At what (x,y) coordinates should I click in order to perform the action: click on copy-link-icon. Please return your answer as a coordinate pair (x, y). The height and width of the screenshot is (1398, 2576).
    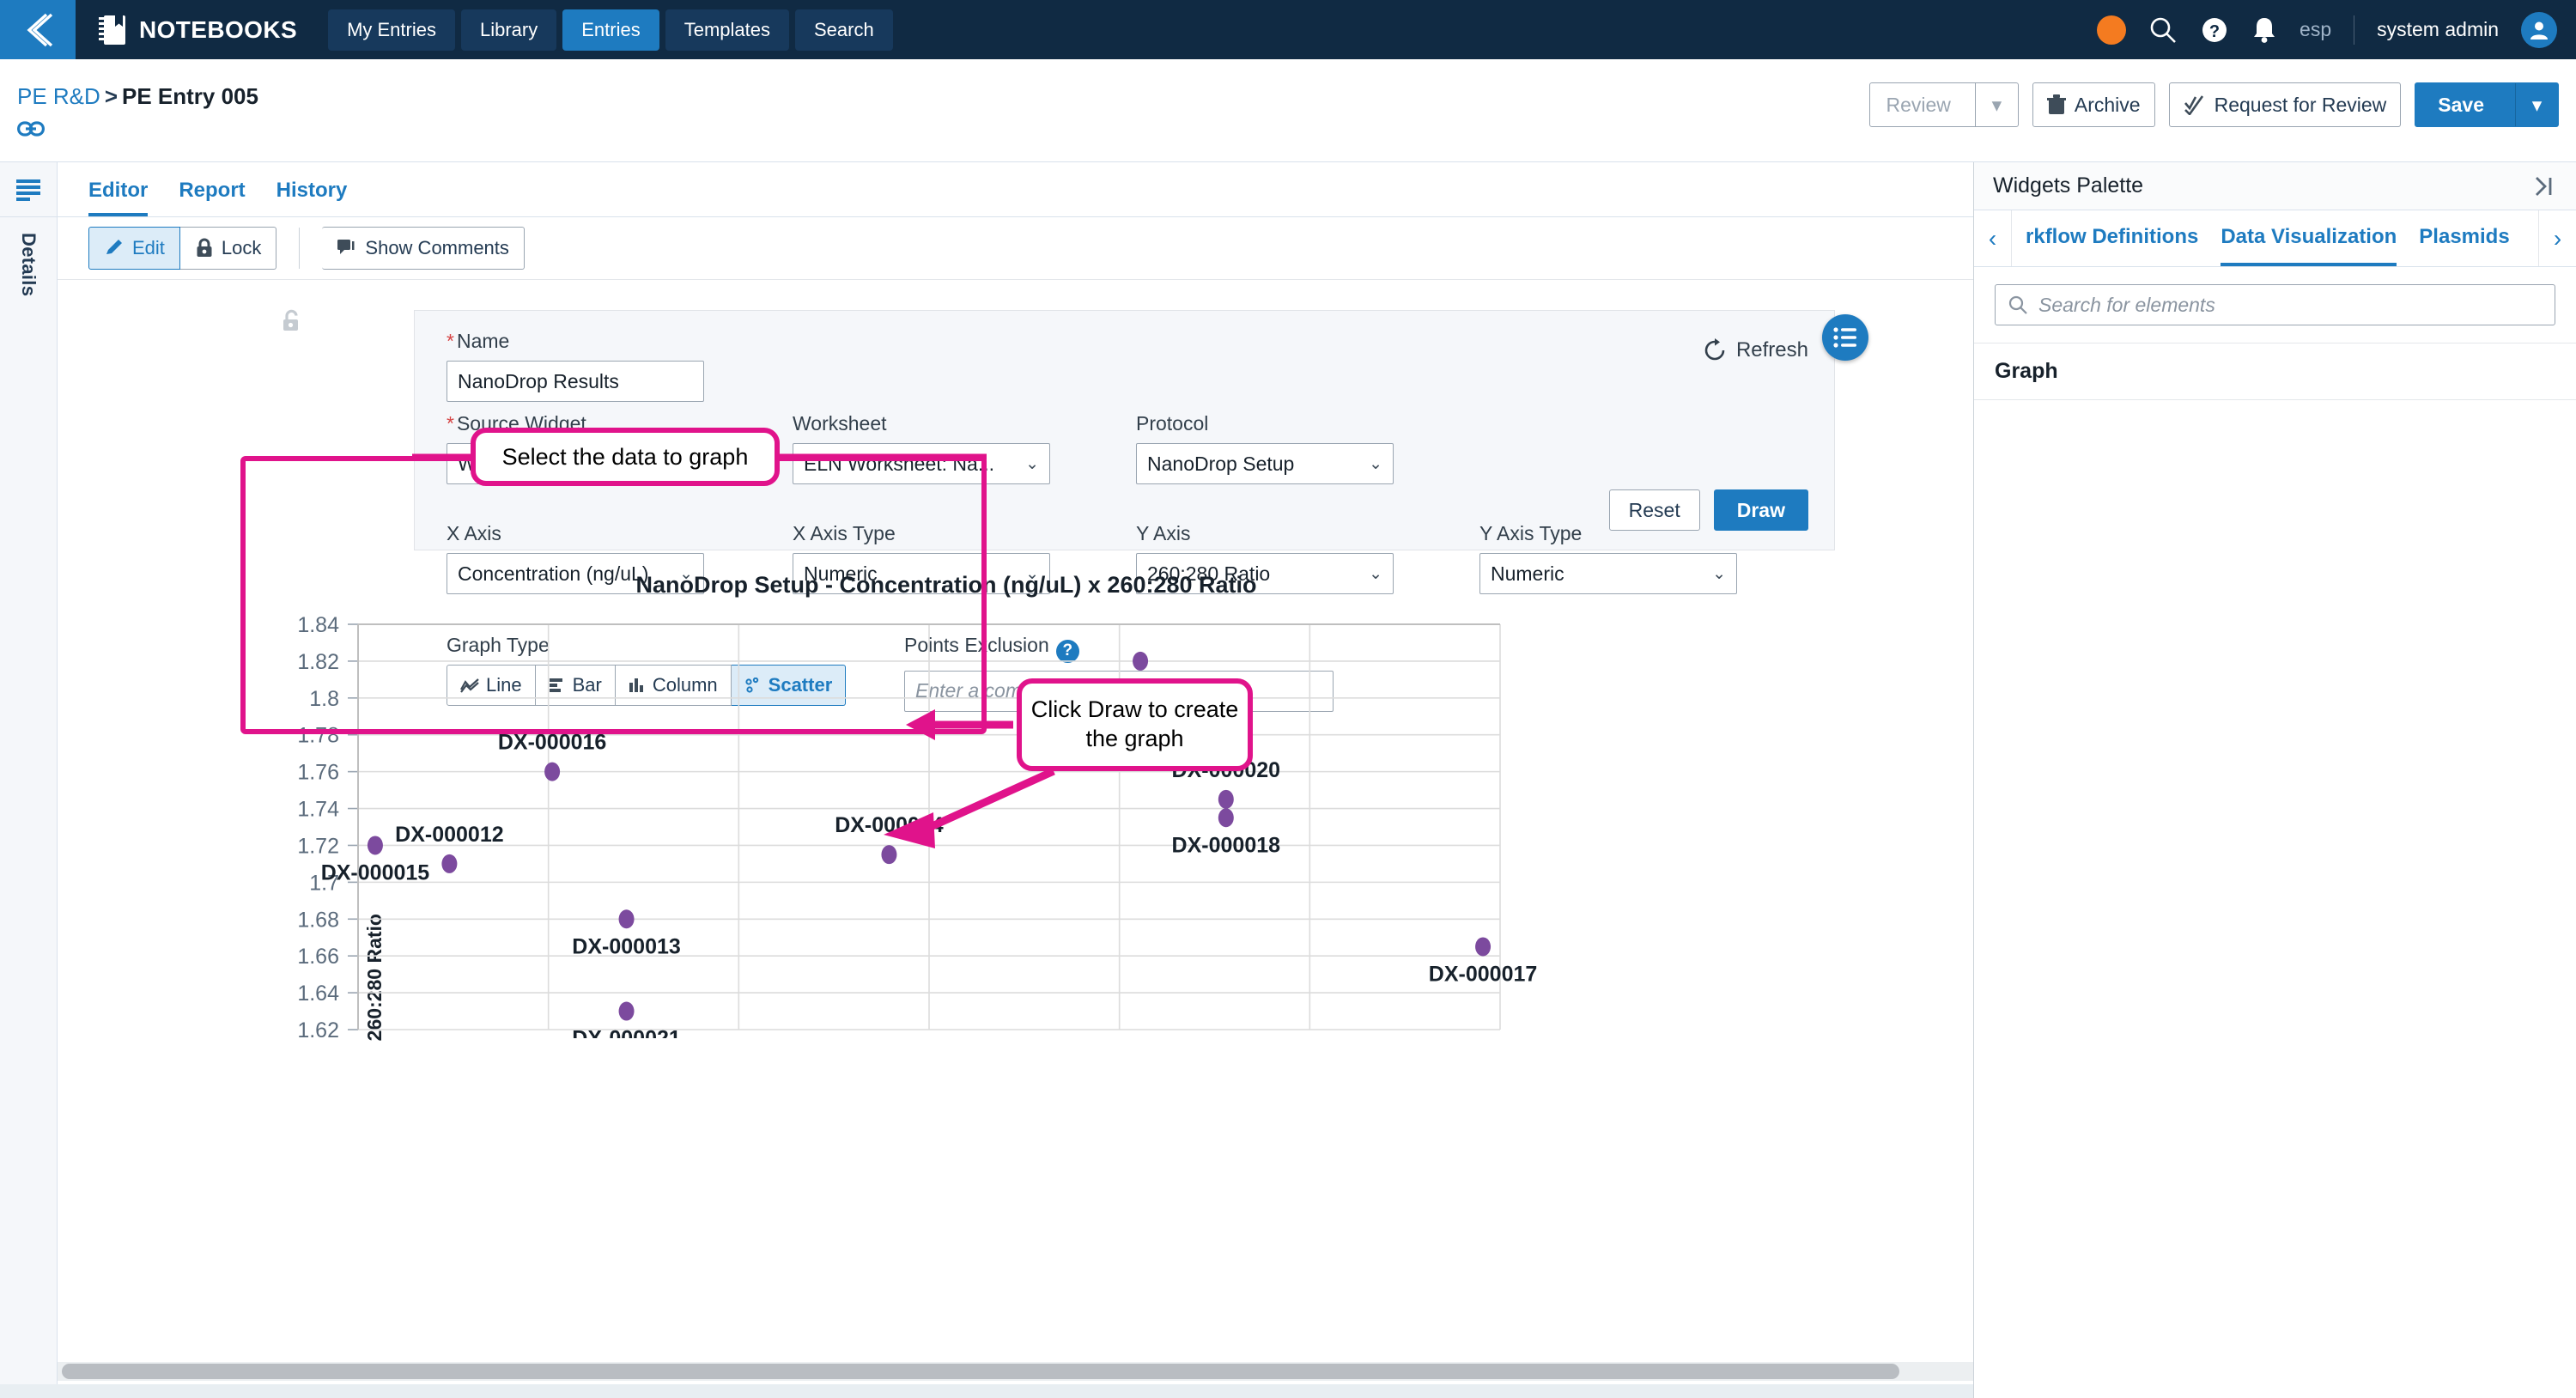
    Looking at the image, I should click on (31, 128).